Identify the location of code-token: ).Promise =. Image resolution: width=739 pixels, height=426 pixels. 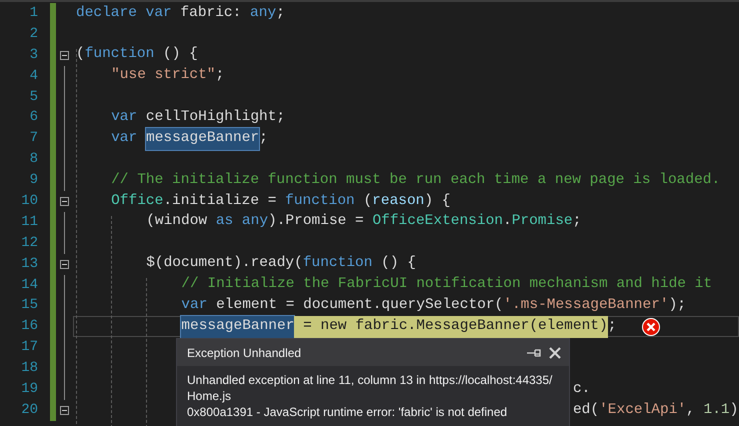
(316, 222).